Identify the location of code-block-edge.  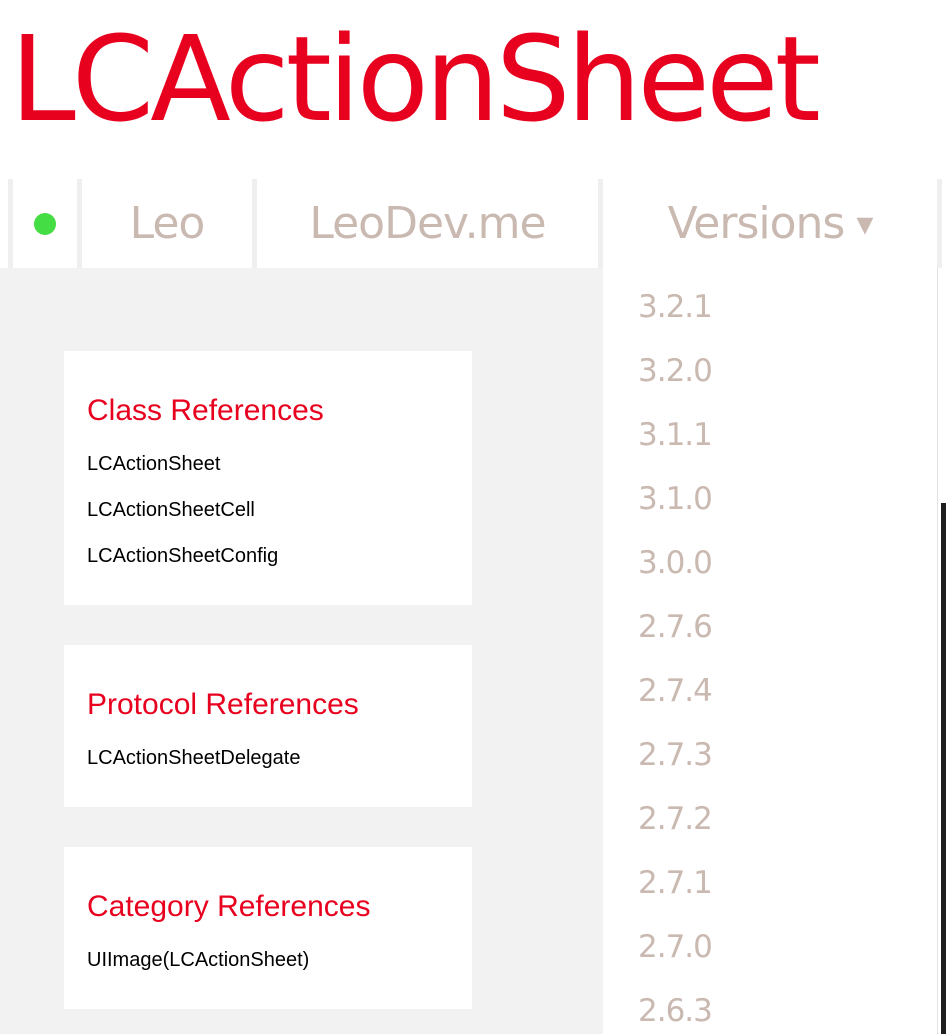
(943, 768).